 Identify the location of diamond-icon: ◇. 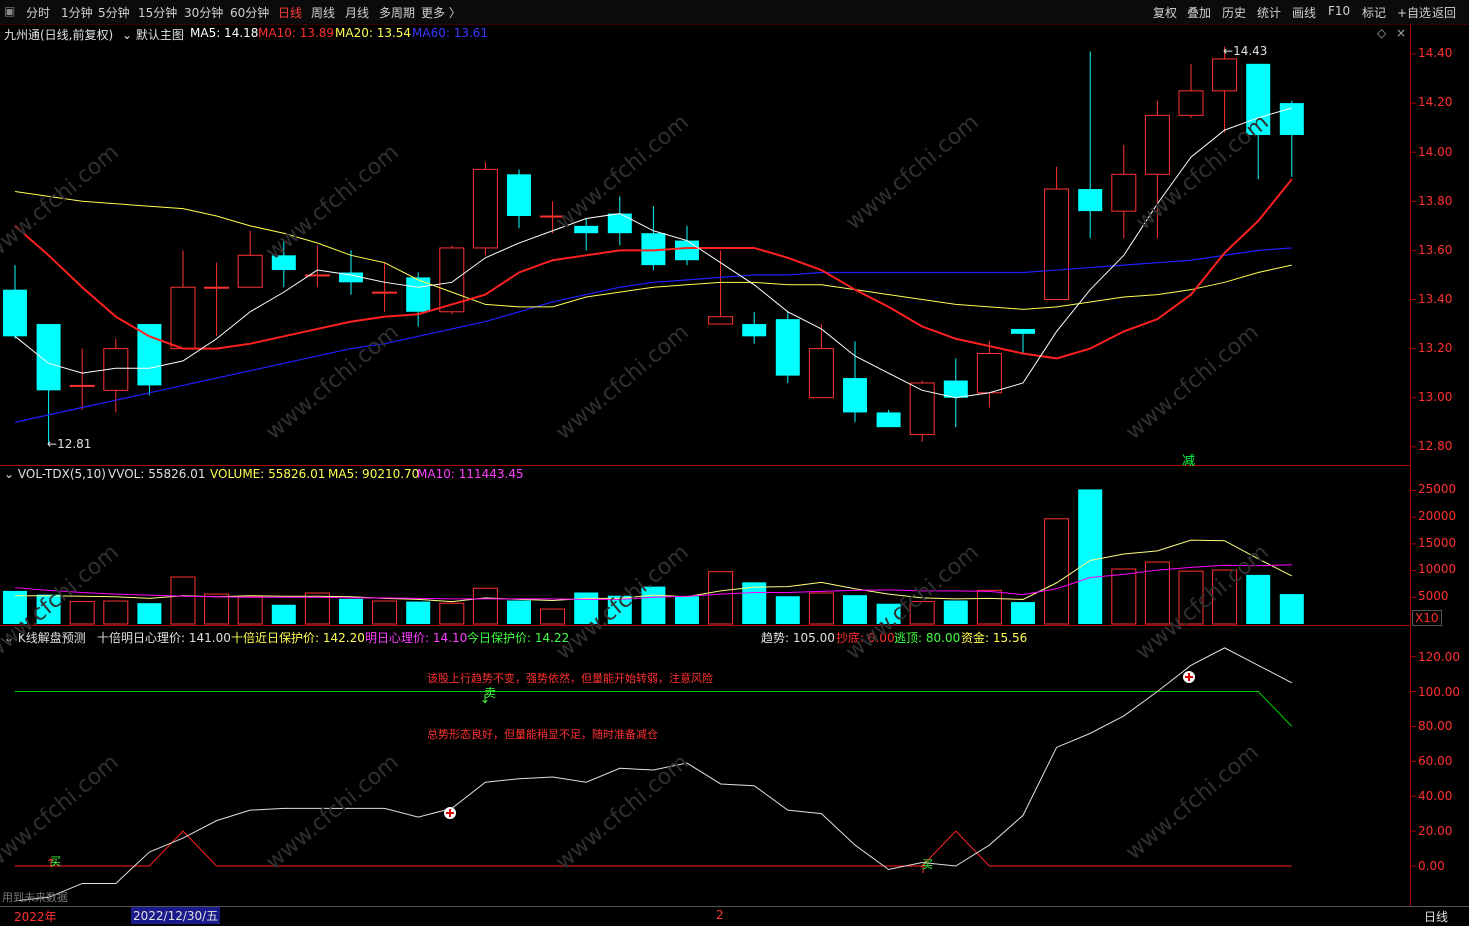
(1381, 33).